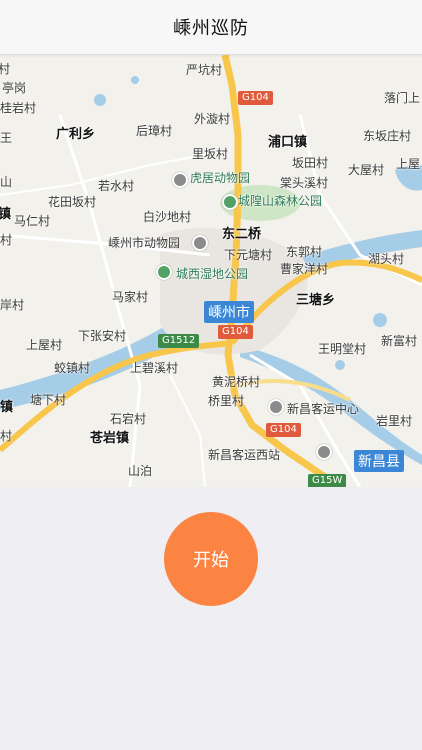  What do you see at coordinates (211, 559) in the screenshot?
I see `start-button: 开始` at bounding box center [211, 559].